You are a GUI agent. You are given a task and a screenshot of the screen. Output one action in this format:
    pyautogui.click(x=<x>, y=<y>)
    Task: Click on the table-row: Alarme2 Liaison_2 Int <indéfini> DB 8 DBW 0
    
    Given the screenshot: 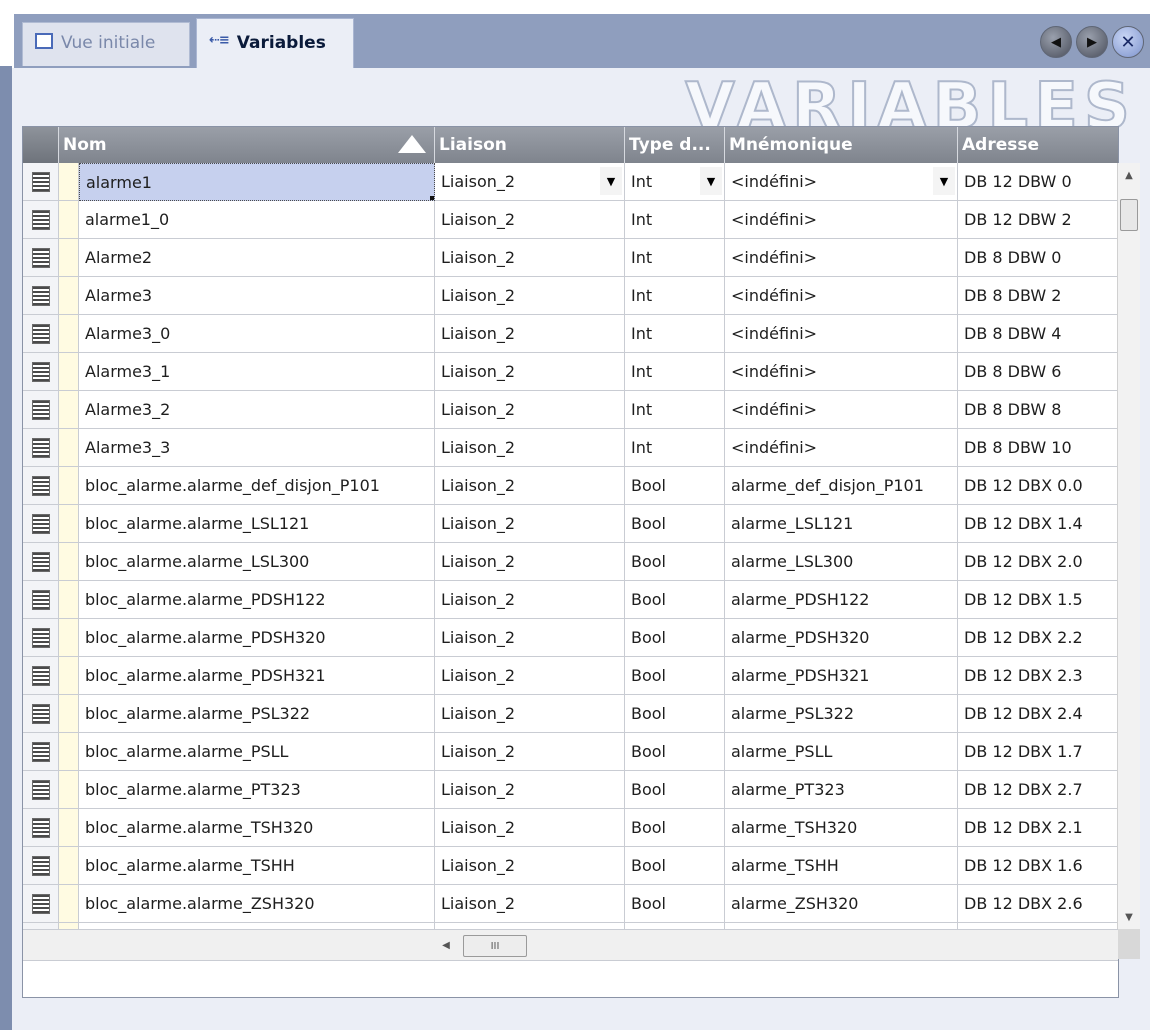 What is the action you would take?
    pyautogui.click(x=570, y=258)
    